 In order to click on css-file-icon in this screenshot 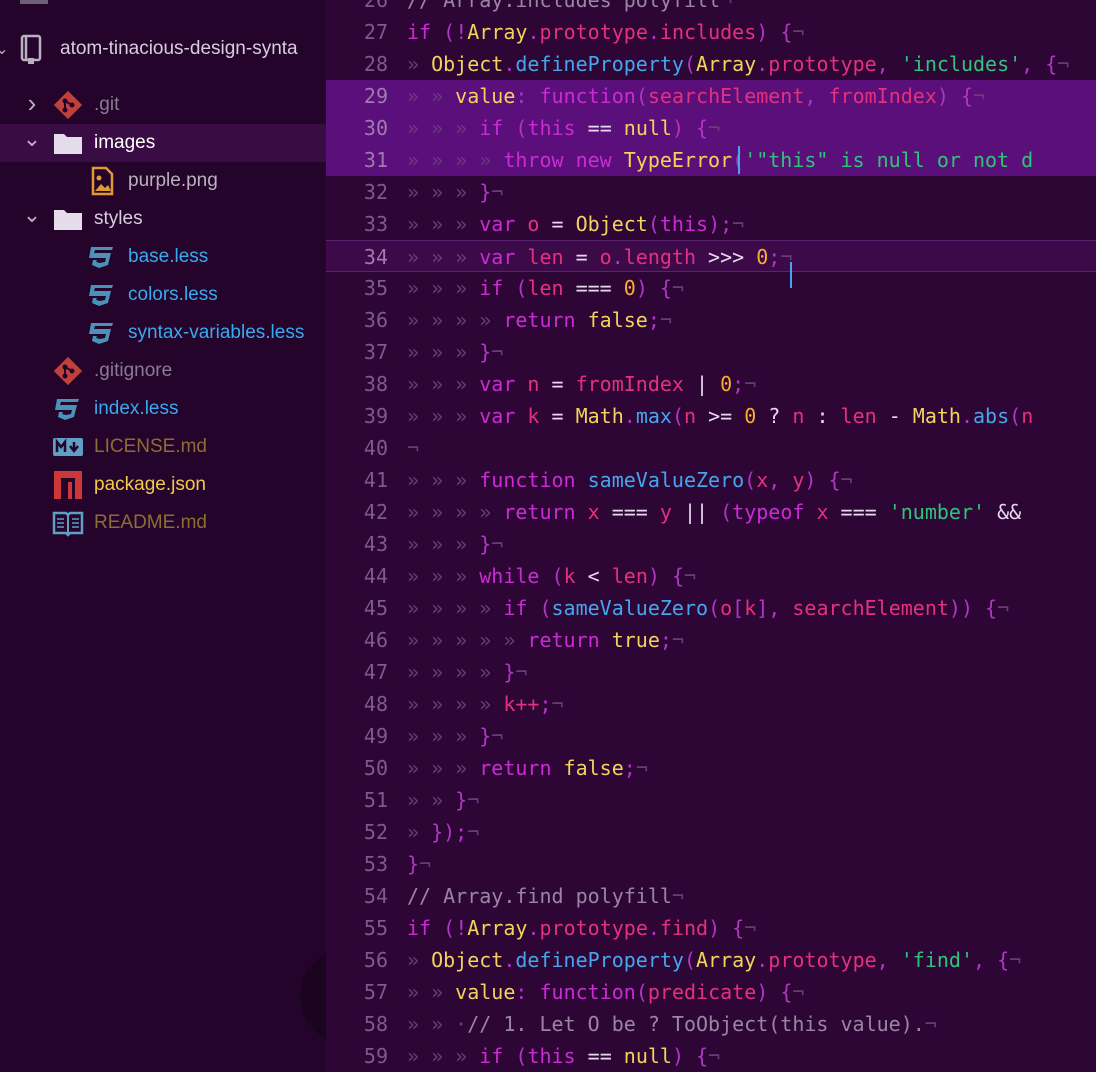, I will do `click(102, 333)`.